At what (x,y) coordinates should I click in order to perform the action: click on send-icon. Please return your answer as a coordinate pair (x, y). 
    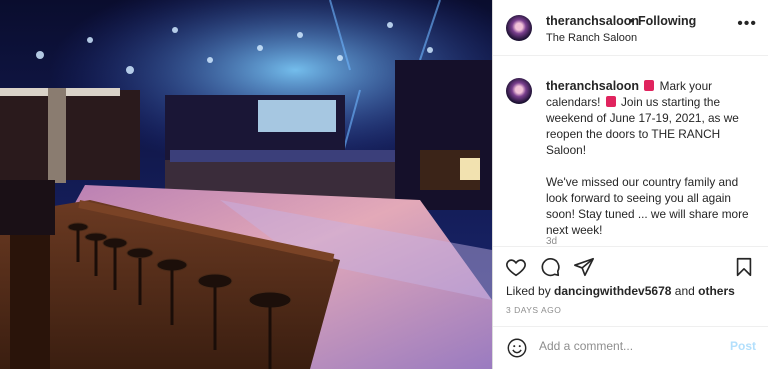
    Looking at the image, I should click on (584, 267).